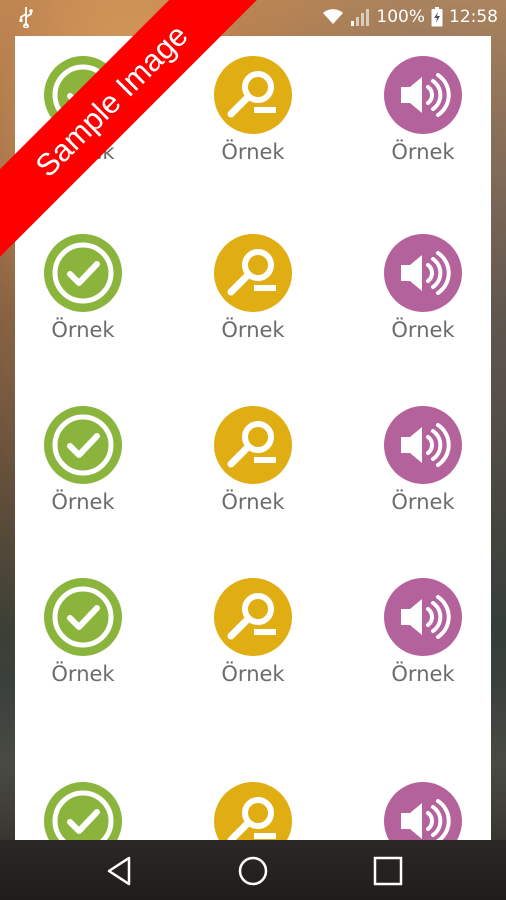 This screenshot has width=506, height=900. What do you see at coordinates (437, 17) in the screenshot?
I see `battery-charging-icon` at bounding box center [437, 17].